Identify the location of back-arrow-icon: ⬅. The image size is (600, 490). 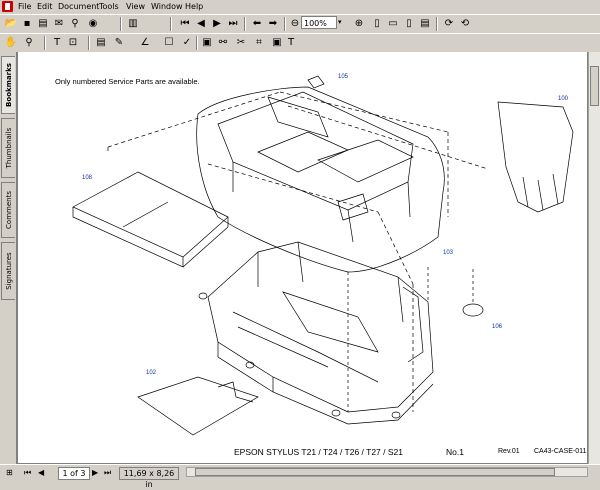
(257, 24).